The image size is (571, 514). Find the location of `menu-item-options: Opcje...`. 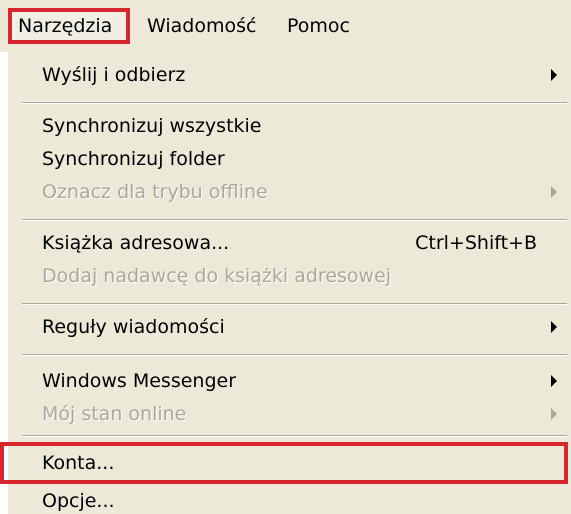

menu-item-options: Opcje... is located at coordinates (289, 498).